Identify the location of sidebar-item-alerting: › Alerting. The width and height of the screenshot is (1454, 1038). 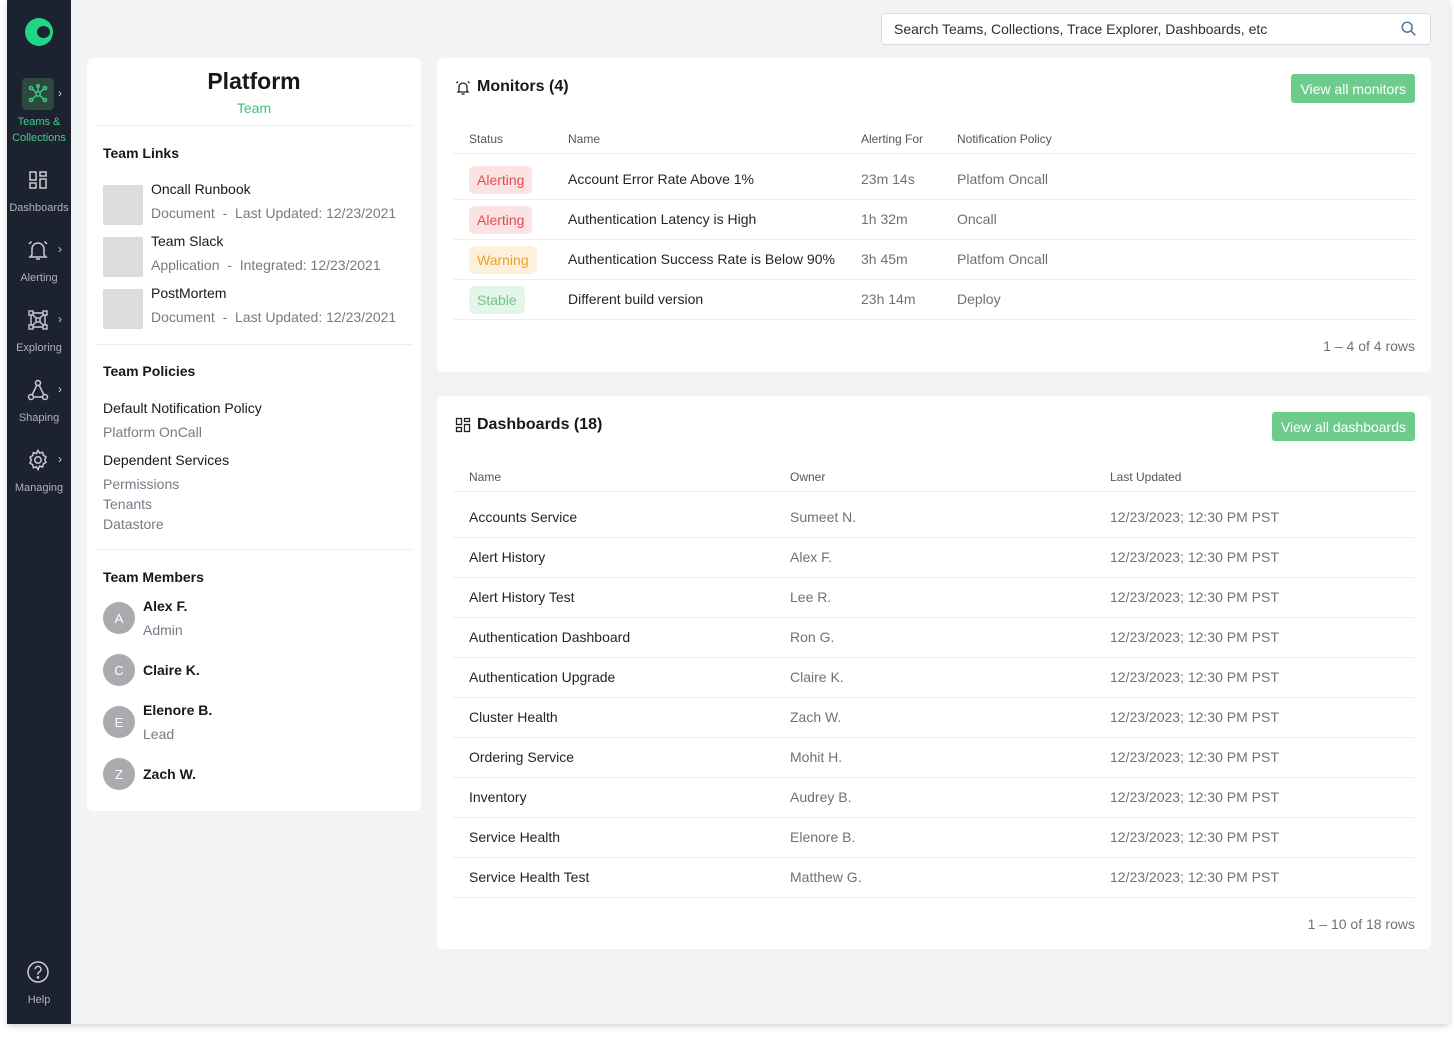
(39, 260).